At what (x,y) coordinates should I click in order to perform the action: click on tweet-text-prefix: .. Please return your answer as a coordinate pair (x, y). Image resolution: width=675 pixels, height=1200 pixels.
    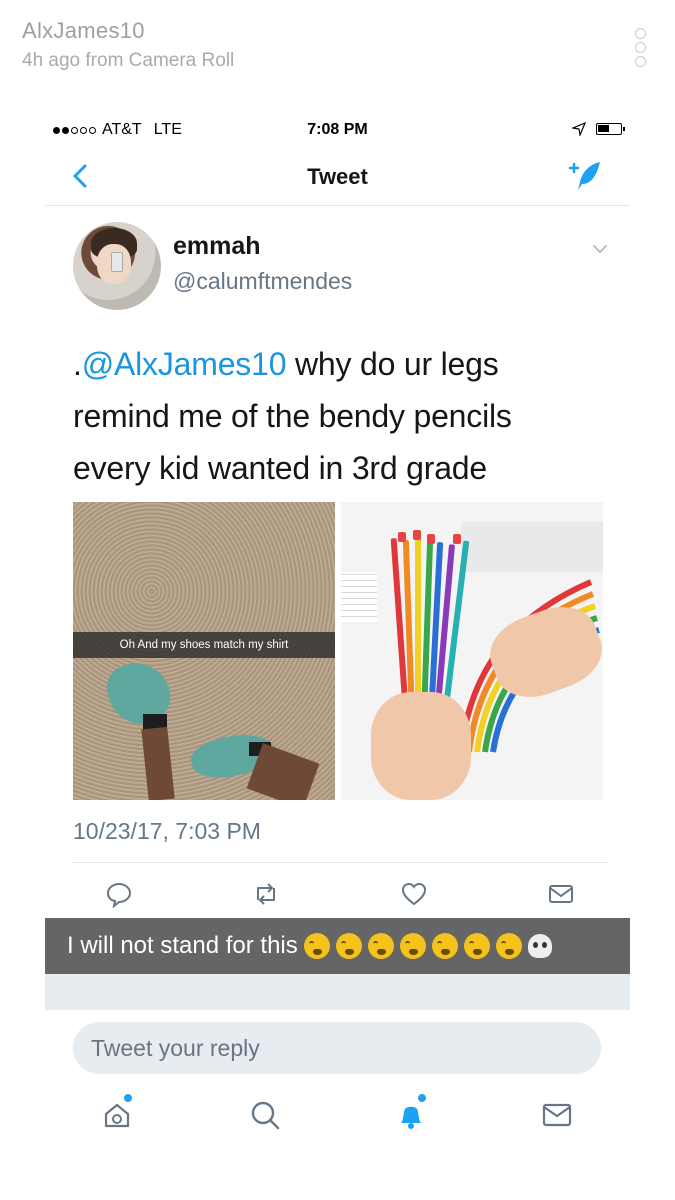
    Looking at the image, I should click on (77, 364).